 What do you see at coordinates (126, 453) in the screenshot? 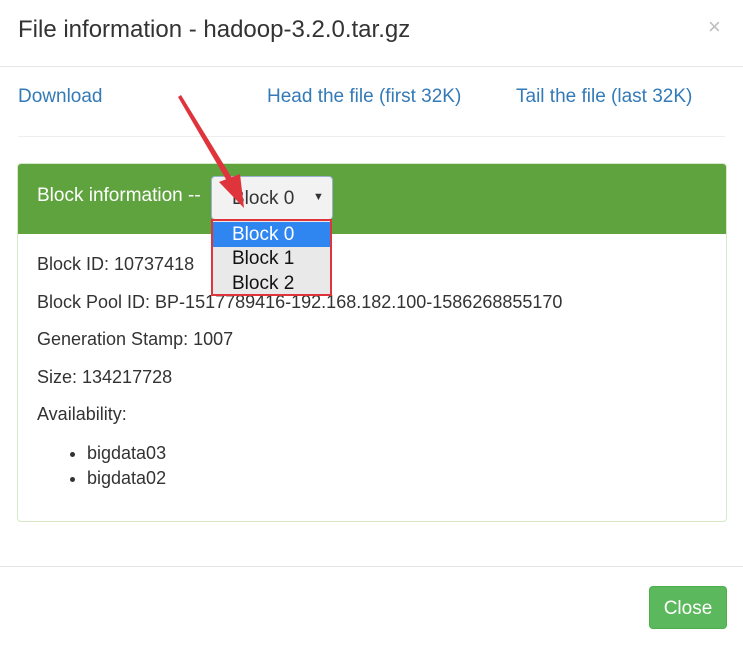
I see `list-item: bigdata03` at bounding box center [126, 453].